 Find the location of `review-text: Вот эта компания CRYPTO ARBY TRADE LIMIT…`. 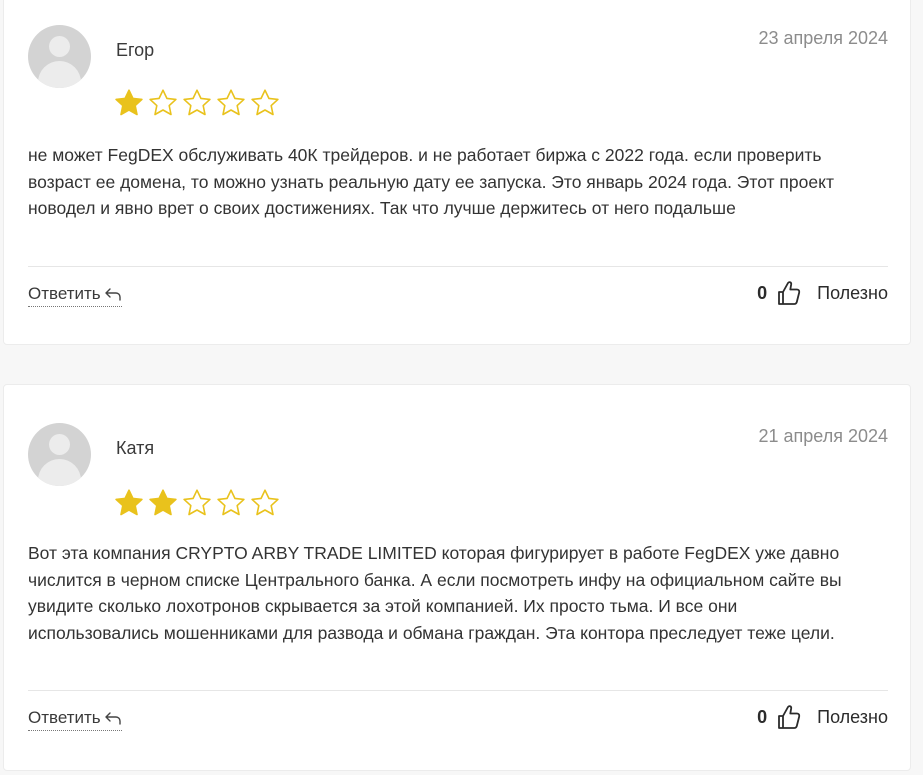

review-text: Вот эта компания CRYPTO ARBY TRADE LIMIT… is located at coordinates (435, 593).